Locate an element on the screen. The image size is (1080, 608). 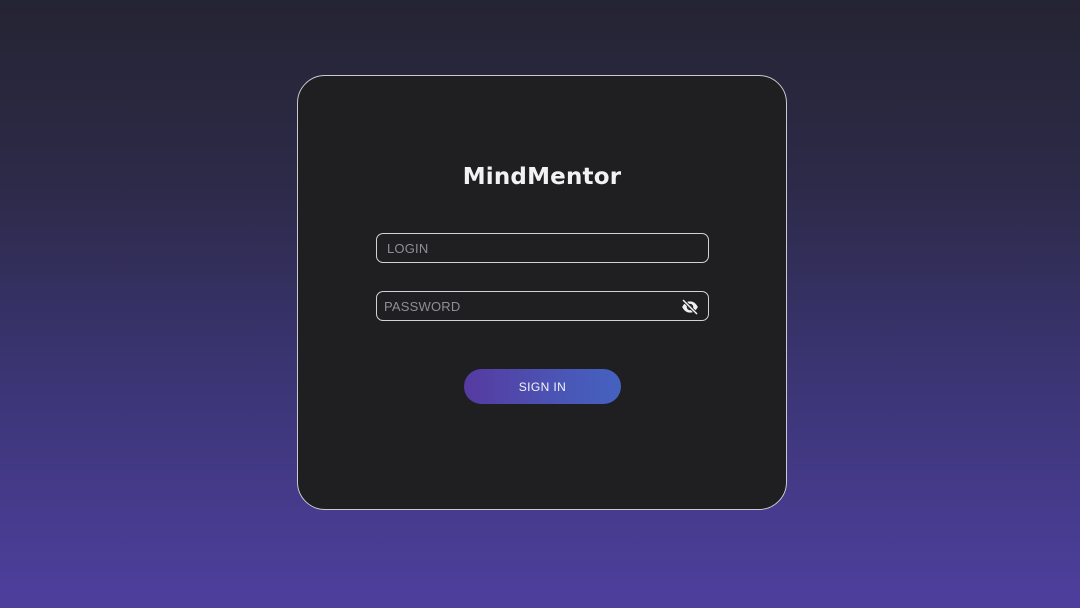
login-input is located at coordinates (542, 248).